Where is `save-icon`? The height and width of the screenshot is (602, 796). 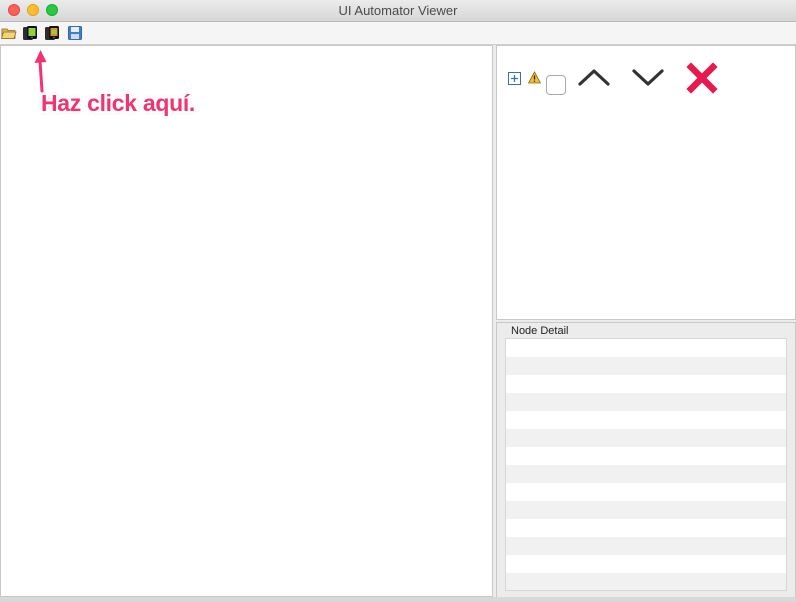
save-icon is located at coordinates (75, 33).